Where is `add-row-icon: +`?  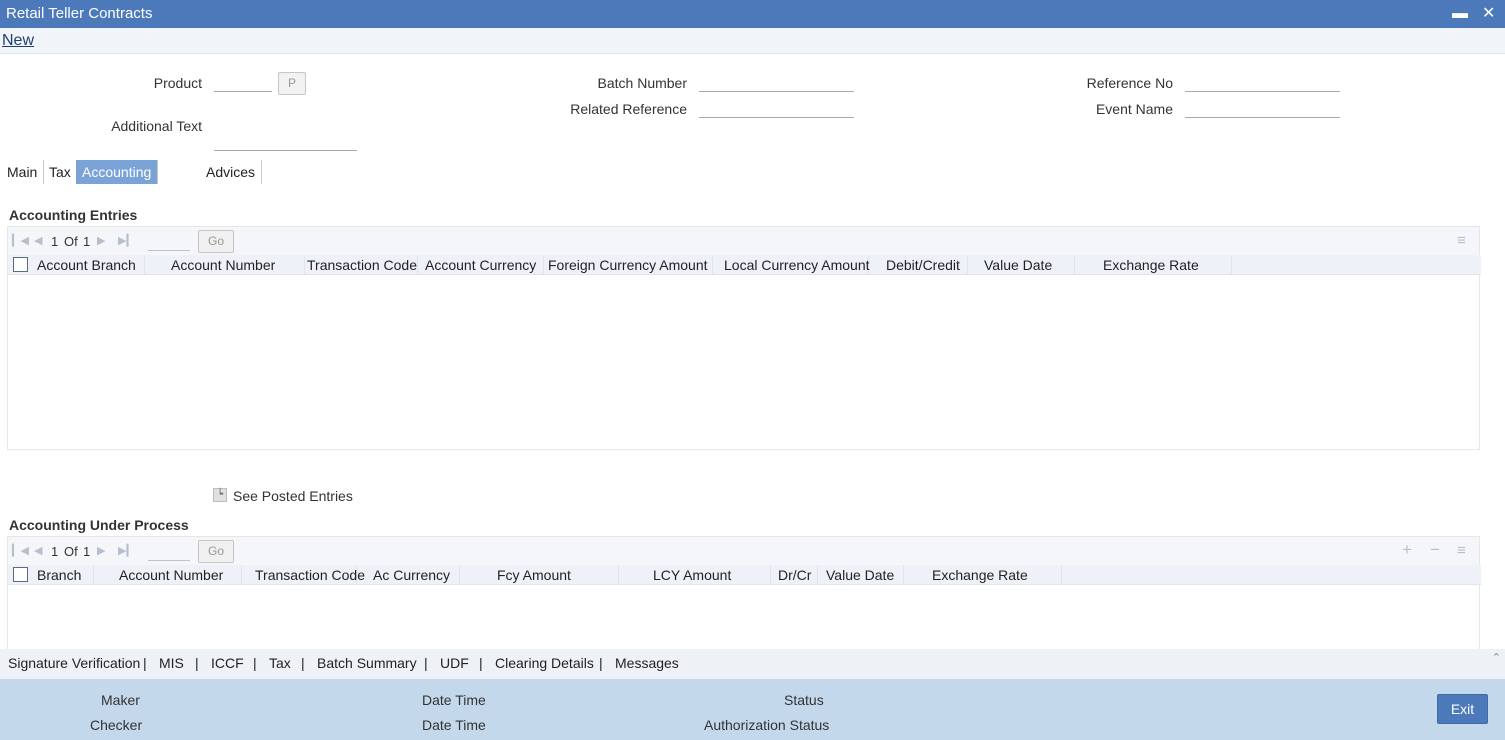
add-row-icon: + is located at coordinates (1407, 550).